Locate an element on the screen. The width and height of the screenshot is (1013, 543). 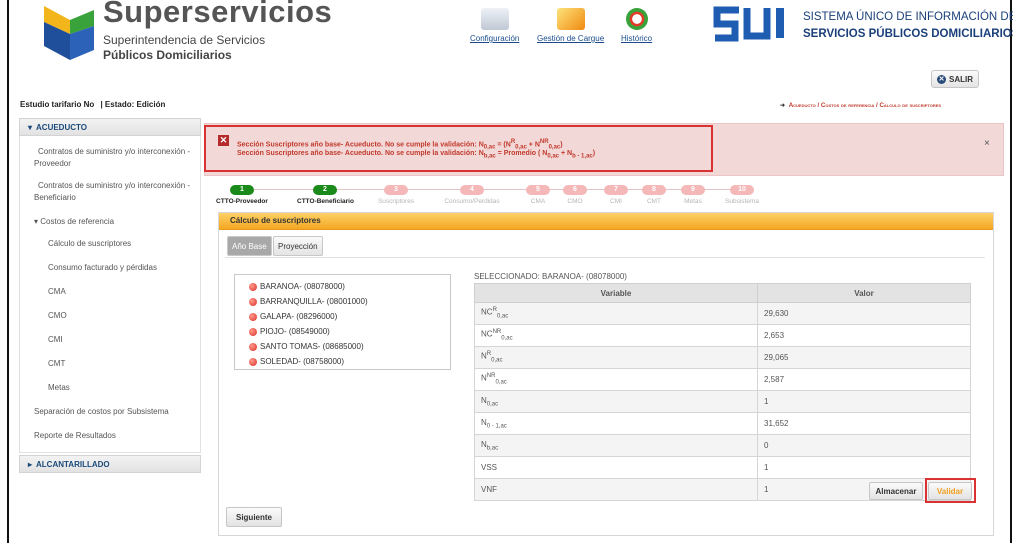
value-cell: 29,630 is located at coordinates (864, 313).